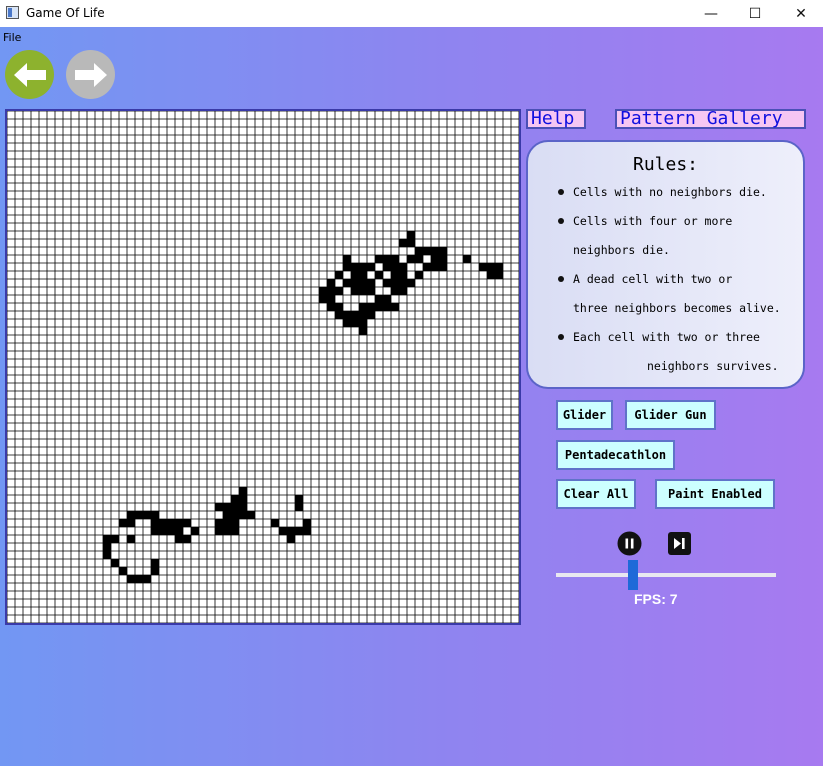 The image size is (823, 766). What do you see at coordinates (711, 13) in the screenshot?
I see `minimize-button: —` at bounding box center [711, 13].